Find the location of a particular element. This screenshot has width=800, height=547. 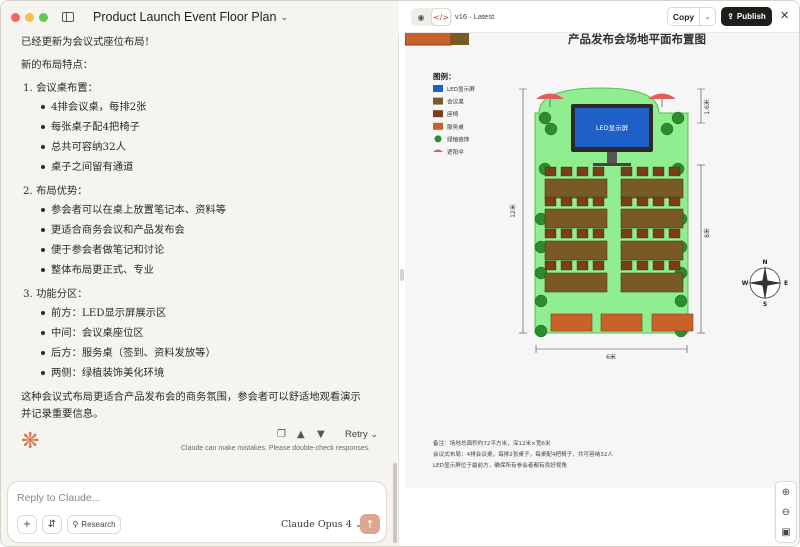

copy-icon: ❐ is located at coordinates (282, 434).